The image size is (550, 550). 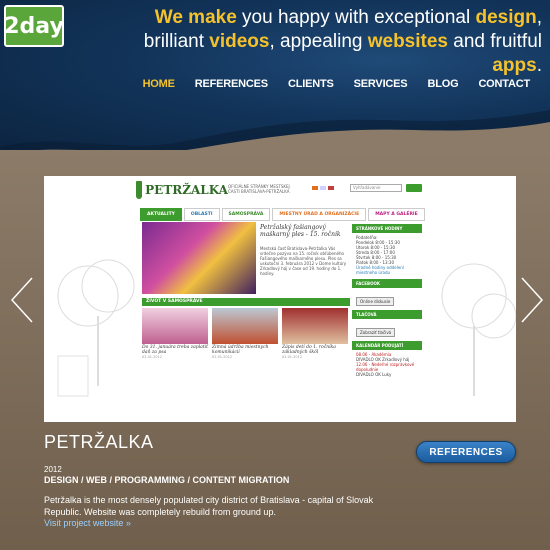 What do you see at coordinates (387, 228) in the screenshot?
I see `sidebar-heading: STRÁNKOVÉ HODINY` at bounding box center [387, 228].